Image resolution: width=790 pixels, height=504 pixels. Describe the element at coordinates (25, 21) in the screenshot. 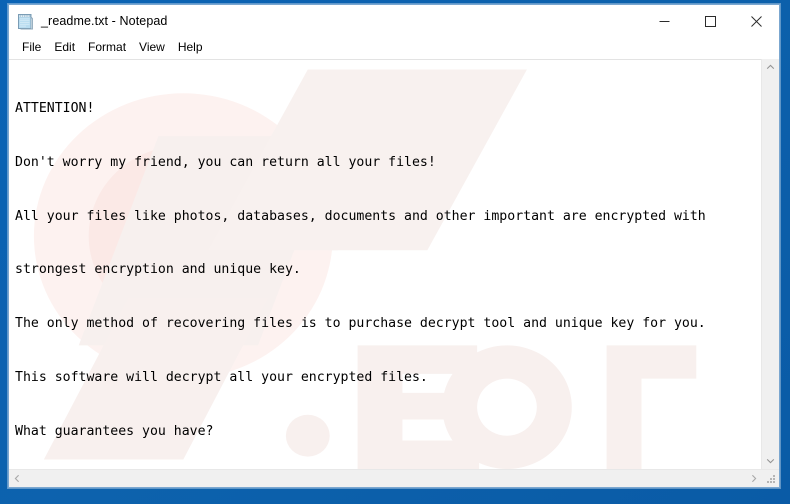

I see `notepad-icon` at that location.